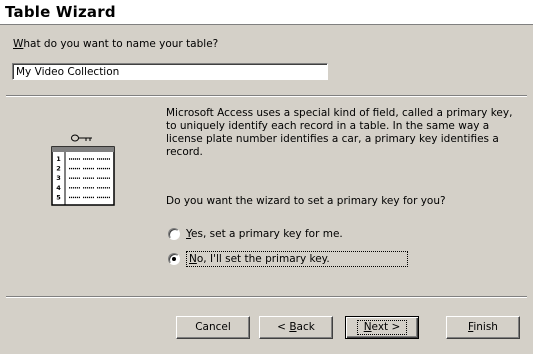  Describe the element at coordinates (297, 259) in the screenshot. I see `option-label: No, I'll set the primary key.` at that location.